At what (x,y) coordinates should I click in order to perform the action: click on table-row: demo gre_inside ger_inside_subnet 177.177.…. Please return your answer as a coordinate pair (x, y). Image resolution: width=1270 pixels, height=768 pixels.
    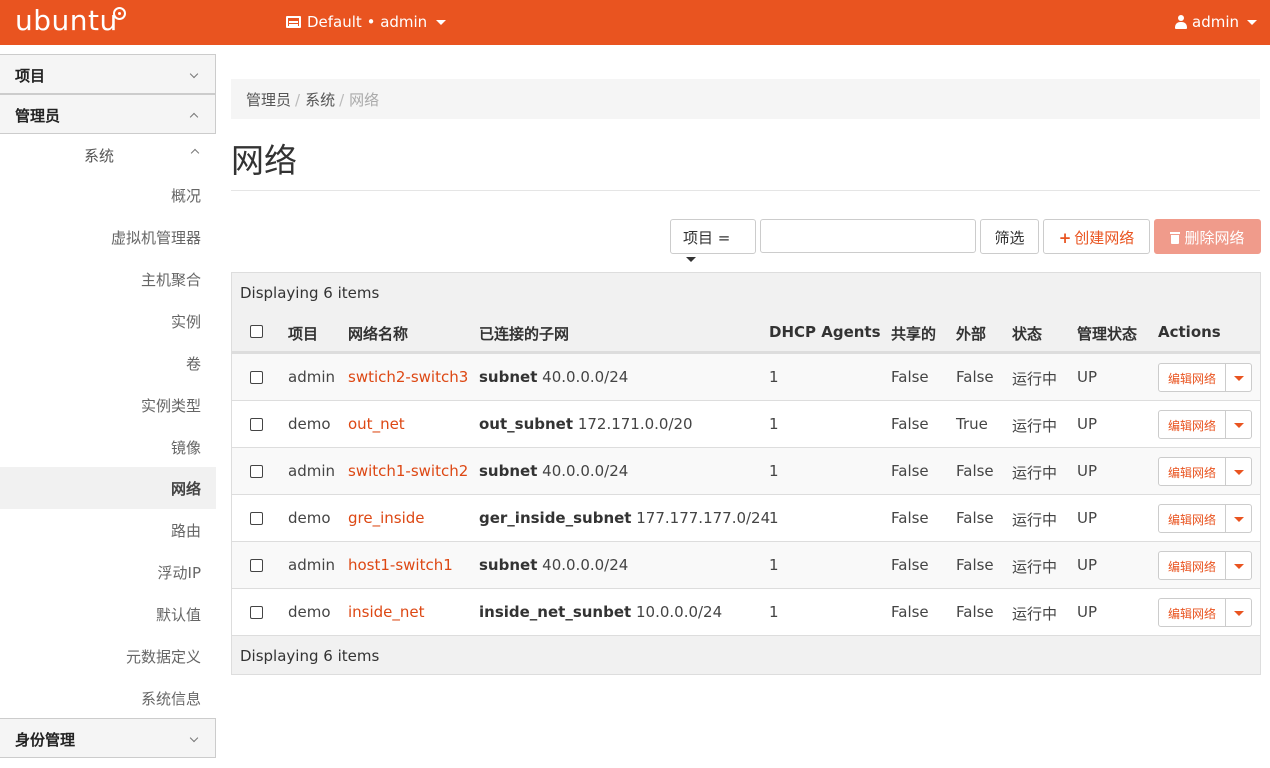
    Looking at the image, I should click on (746, 517).